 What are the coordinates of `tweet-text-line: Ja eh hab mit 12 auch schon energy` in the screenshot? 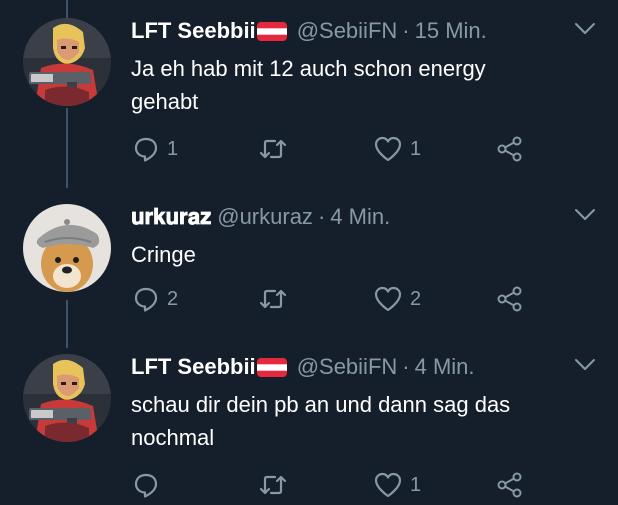 It's located at (308, 68).